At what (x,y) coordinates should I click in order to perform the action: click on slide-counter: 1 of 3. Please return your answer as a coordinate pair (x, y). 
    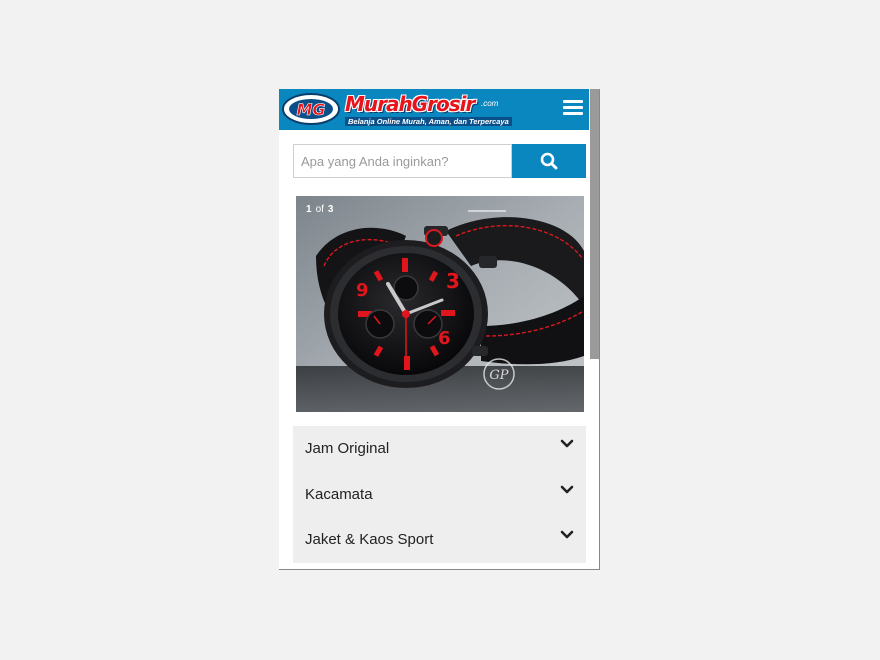
    Looking at the image, I should click on (319, 209).